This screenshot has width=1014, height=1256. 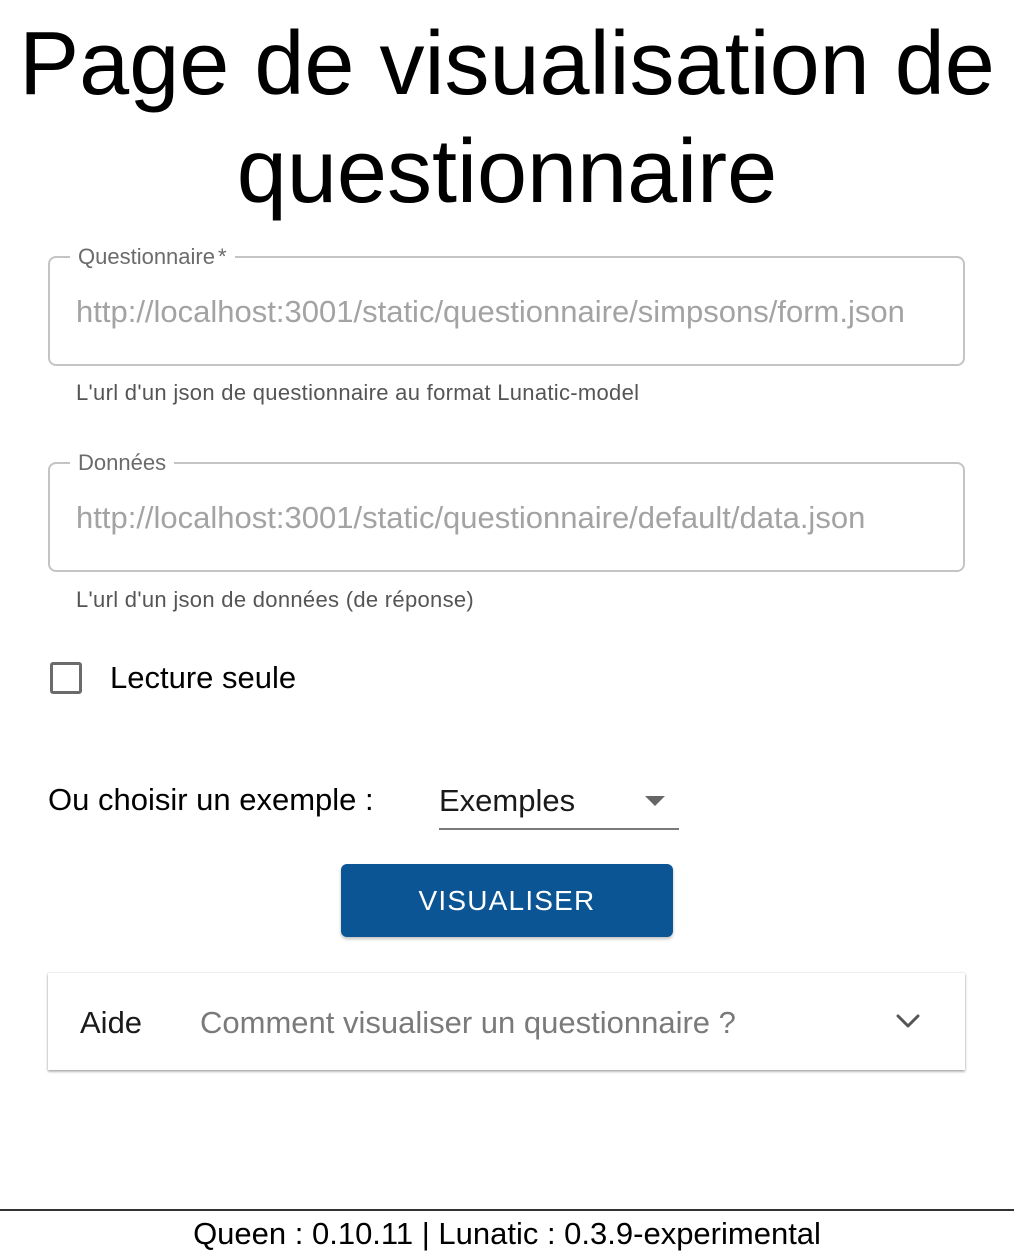 What do you see at coordinates (507, 900) in the screenshot?
I see `visualize-button: VISUALISER` at bounding box center [507, 900].